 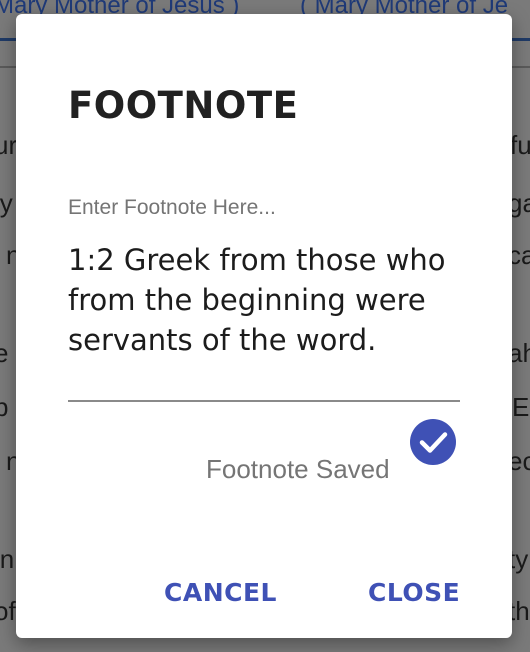 I want to click on background-text-fragment: p, so click(x=4, y=407).